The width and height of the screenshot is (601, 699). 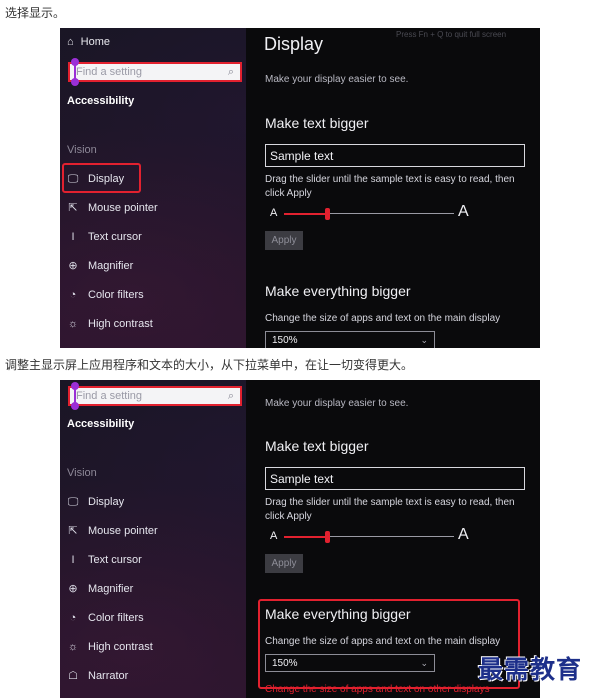 What do you see at coordinates (451, 34) in the screenshot?
I see `fullscreen-watermark: Press Fn + Q to quit full screen` at bounding box center [451, 34].